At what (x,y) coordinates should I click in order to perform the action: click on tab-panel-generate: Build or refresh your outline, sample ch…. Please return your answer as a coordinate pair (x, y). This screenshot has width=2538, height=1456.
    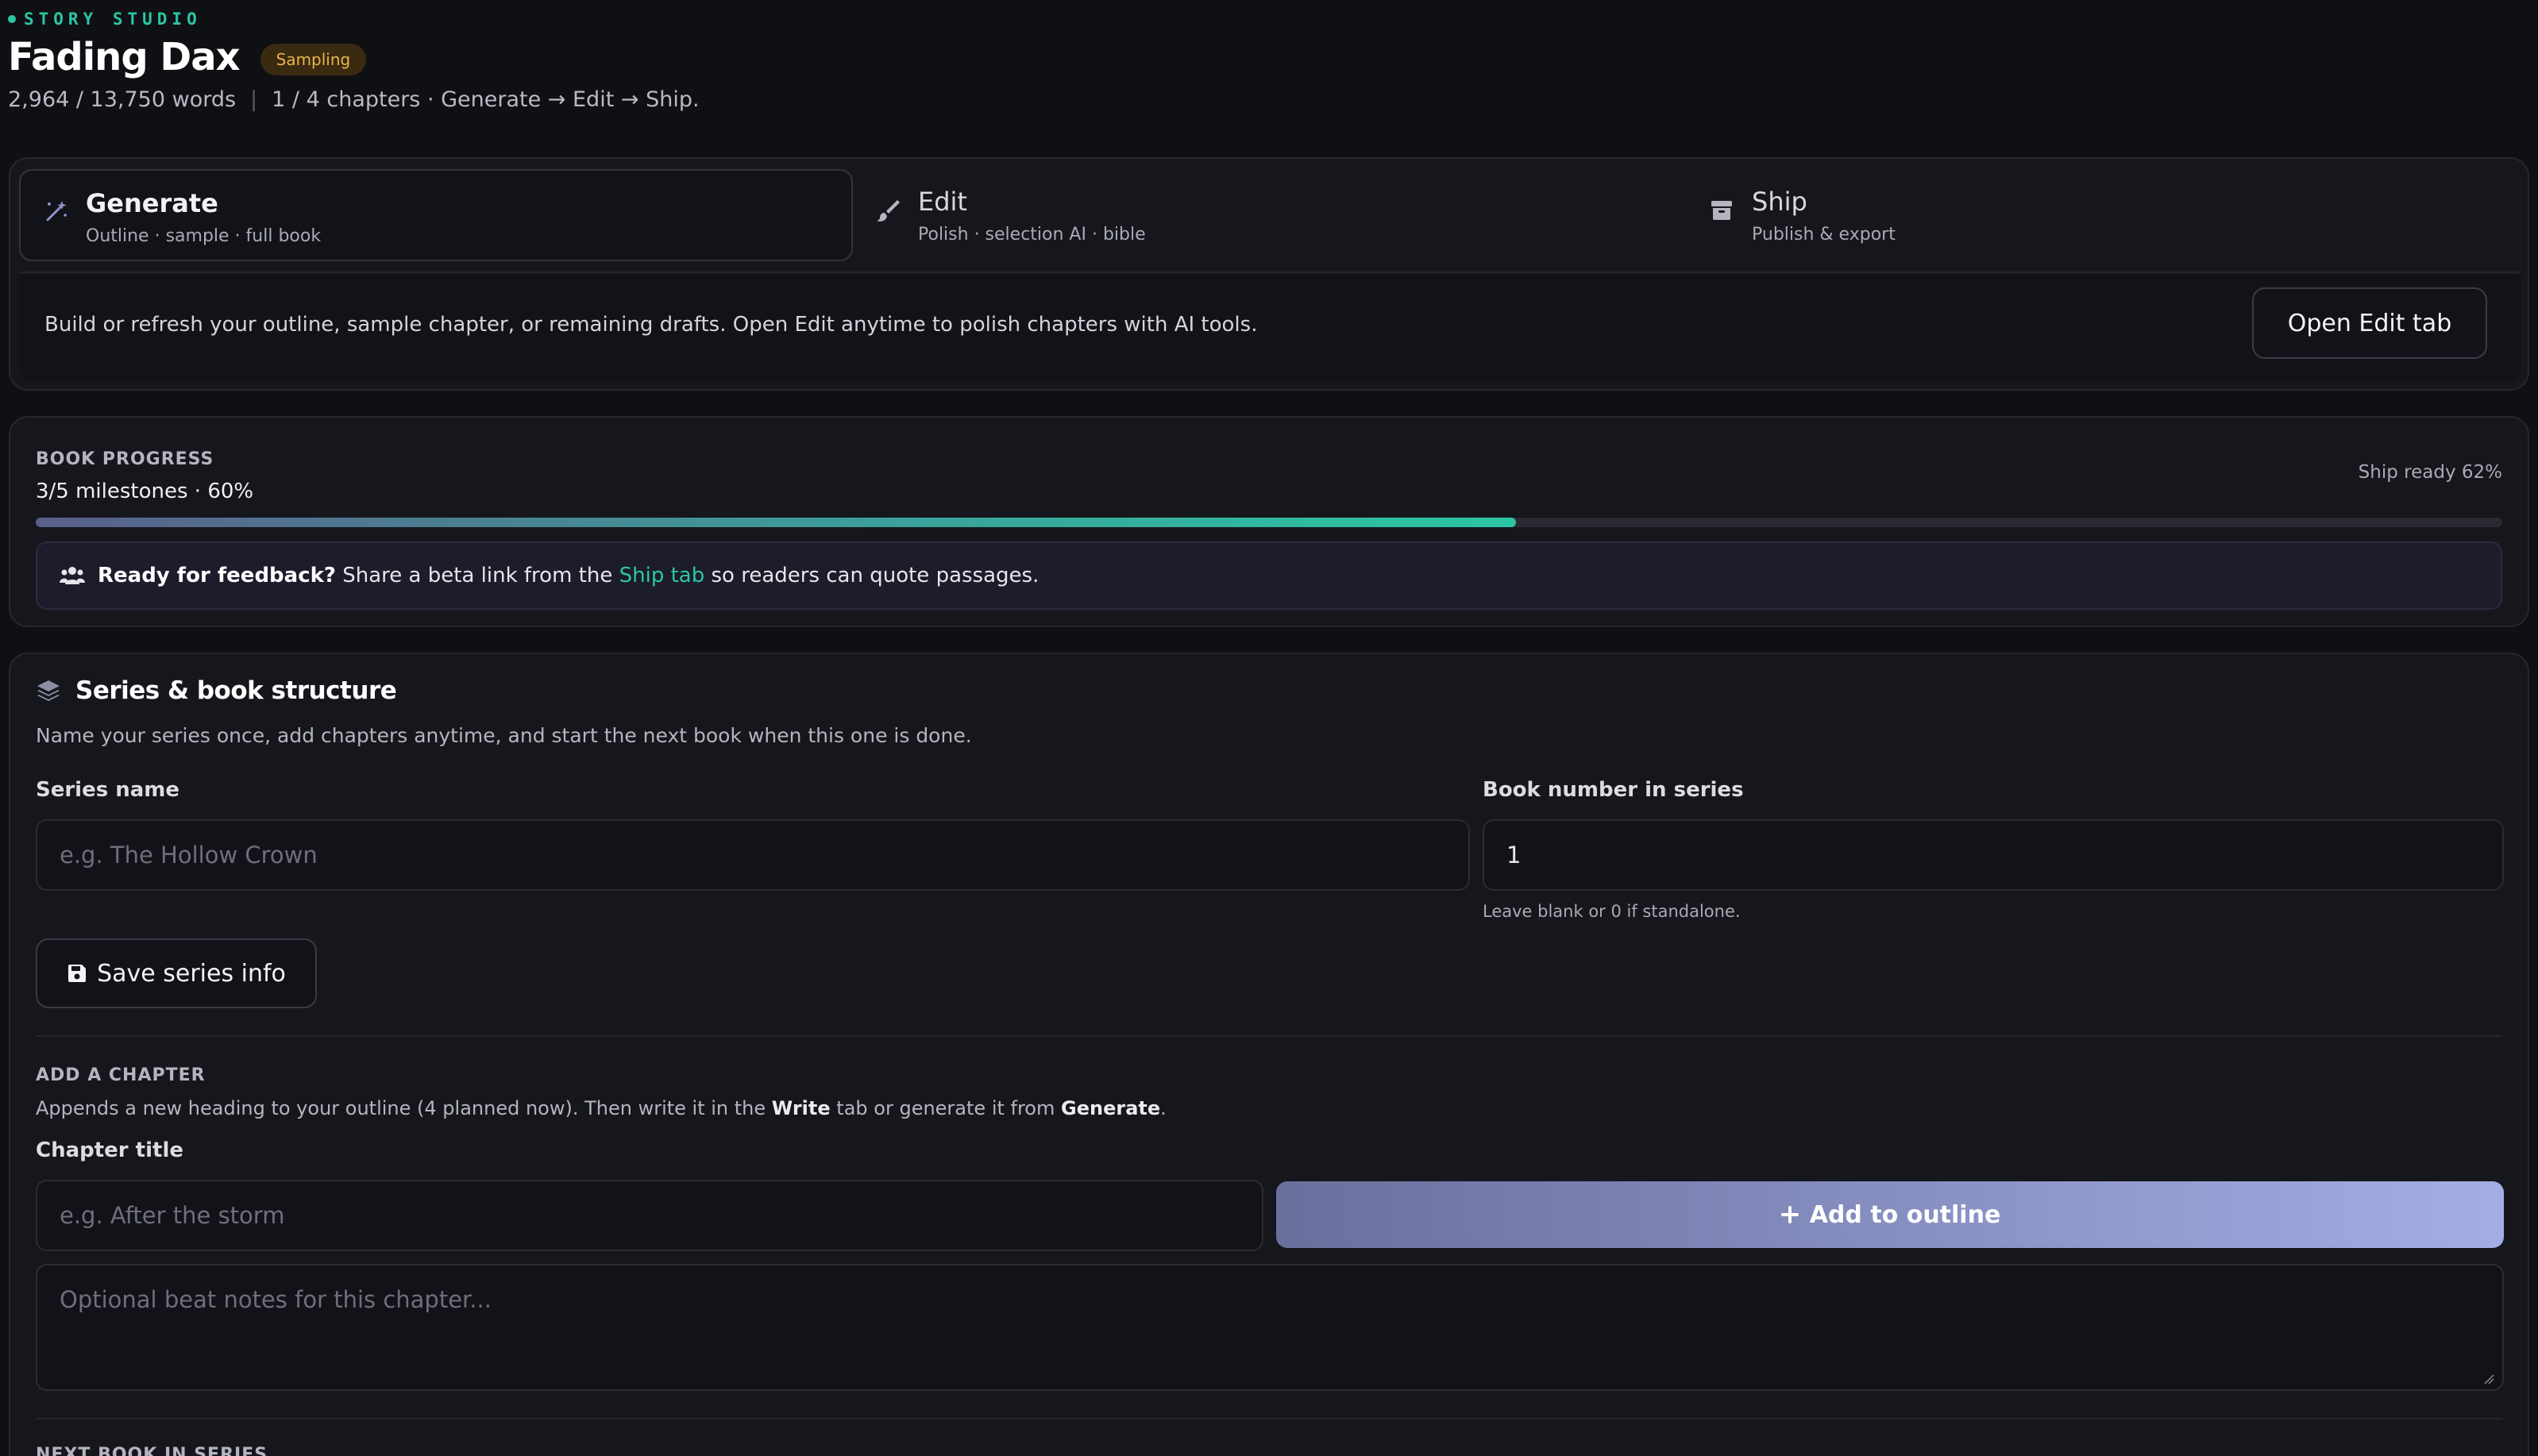
    Looking at the image, I should click on (1270, 329).